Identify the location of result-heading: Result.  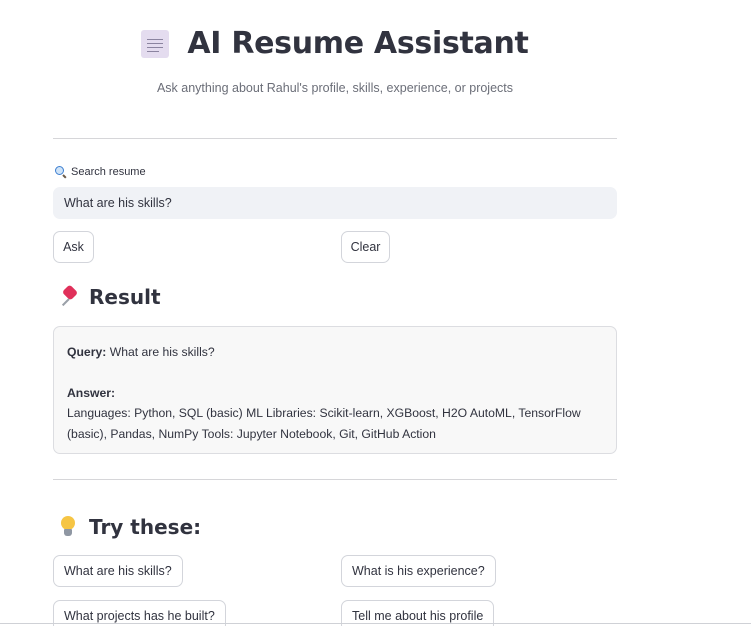
(109, 296).